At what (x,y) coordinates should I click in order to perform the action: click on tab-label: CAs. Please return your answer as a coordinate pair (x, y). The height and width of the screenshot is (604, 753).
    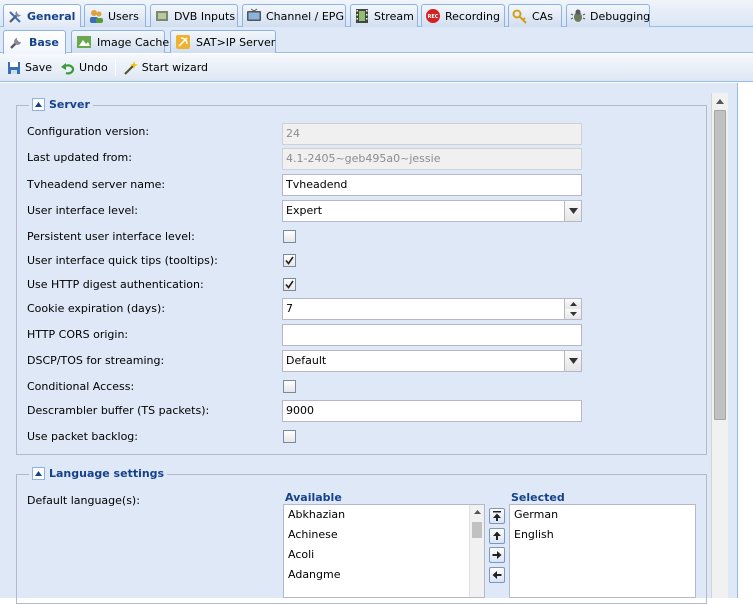
    Looking at the image, I should click on (542, 16).